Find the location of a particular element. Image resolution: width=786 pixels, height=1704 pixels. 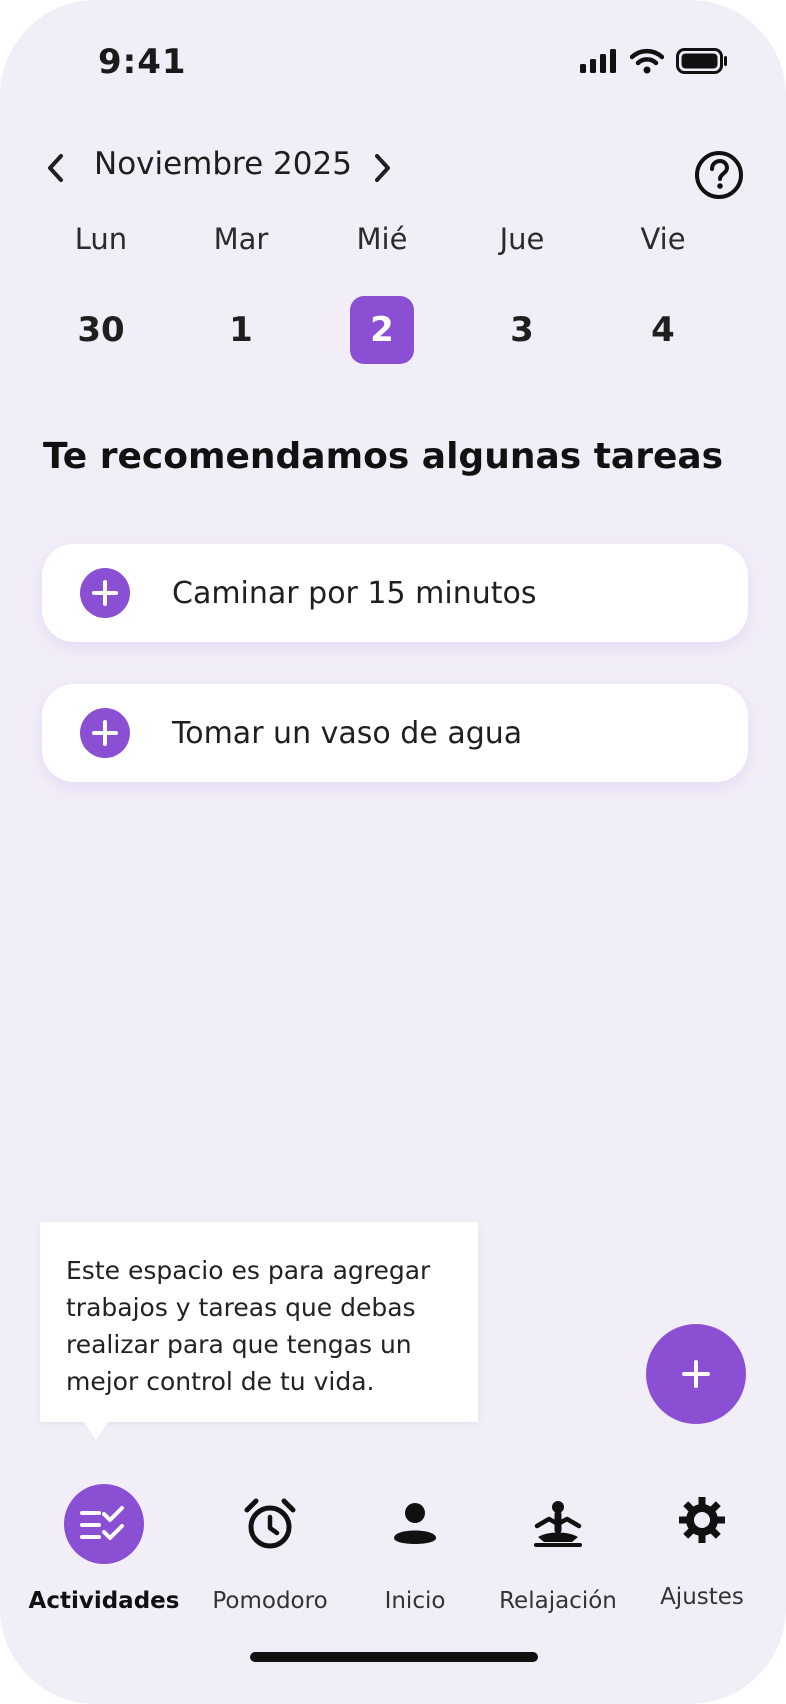

day-mie-selected: Mié 2 is located at coordinates (382, 293).